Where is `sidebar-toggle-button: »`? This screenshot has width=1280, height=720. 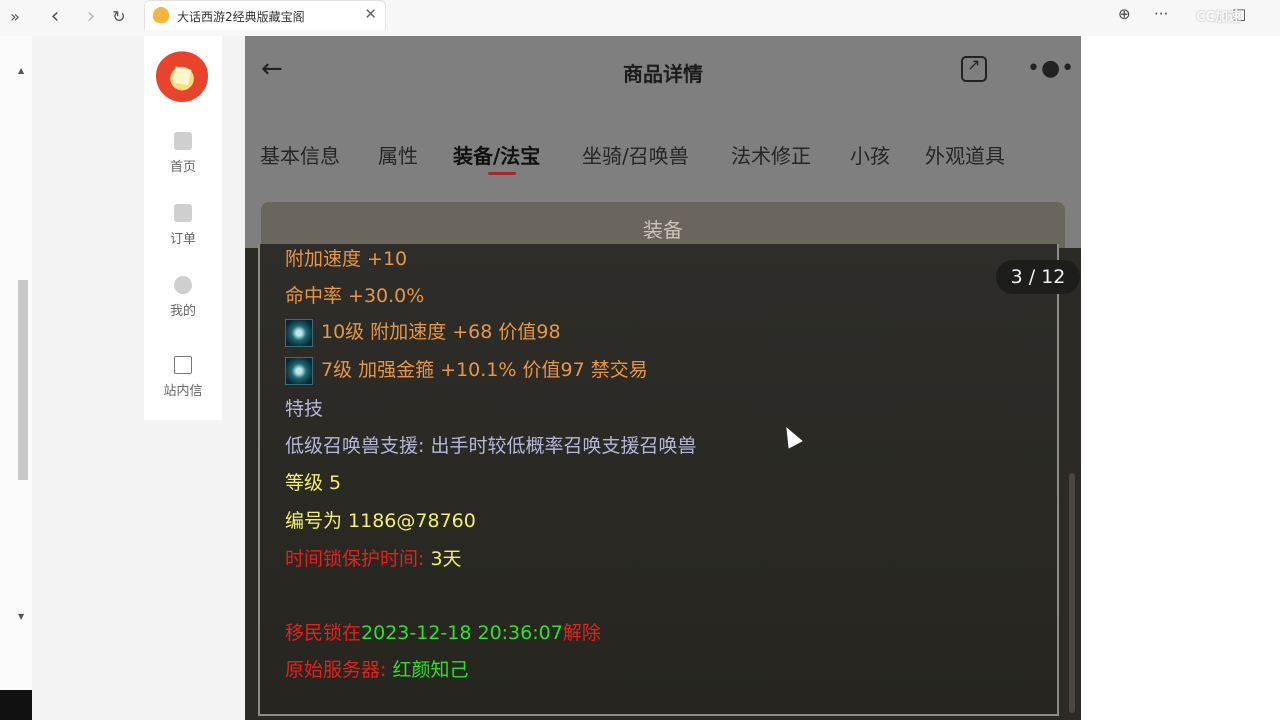
sidebar-toggle-button: » is located at coordinates (15, 17).